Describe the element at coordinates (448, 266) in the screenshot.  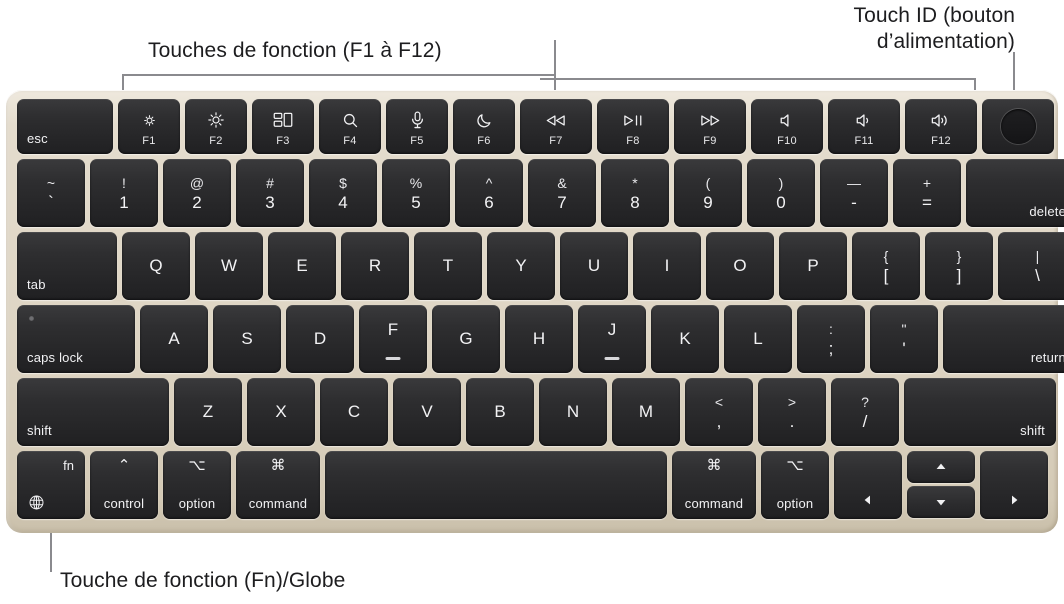
I see `key-t: T` at that location.